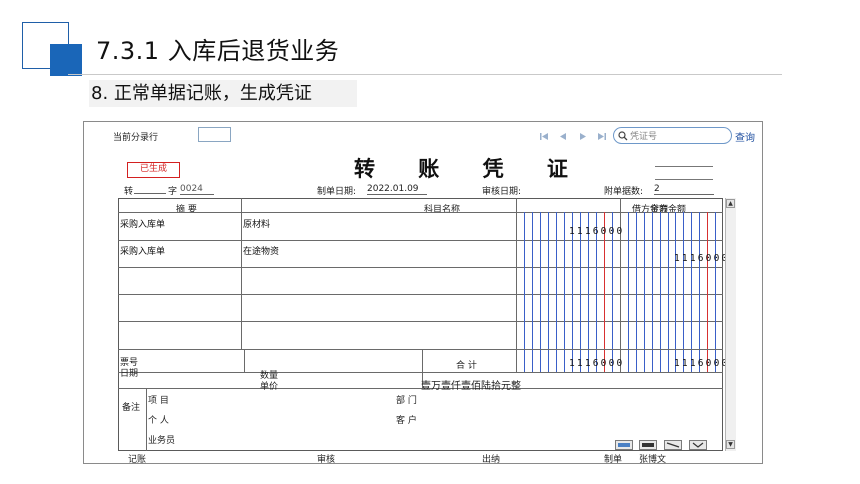 The image size is (860, 484). Describe the element at coordinates (186, 210) in the screenshot. I see `col-header-summary: 摘 要` at that location.